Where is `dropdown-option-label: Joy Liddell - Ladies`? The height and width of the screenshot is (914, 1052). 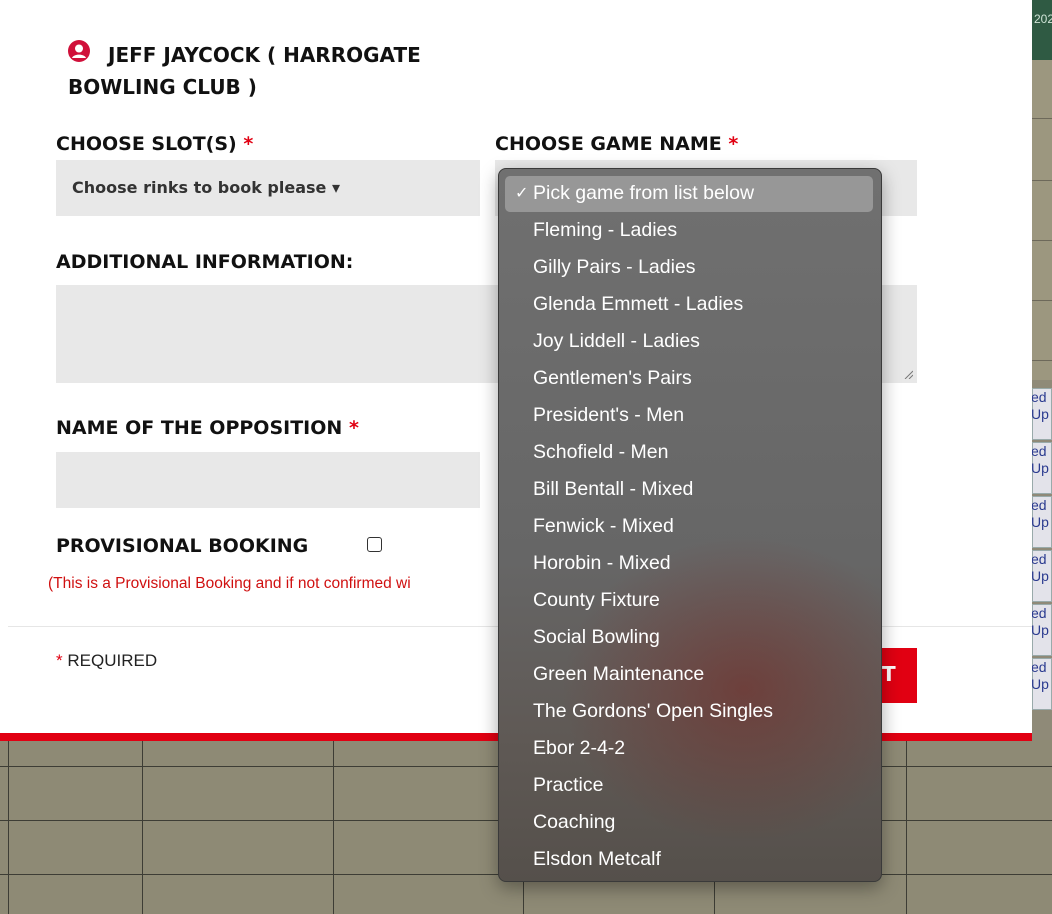
dropdown-option-label: Joy Liddell - Ladies is located at coordinates (616, 341).